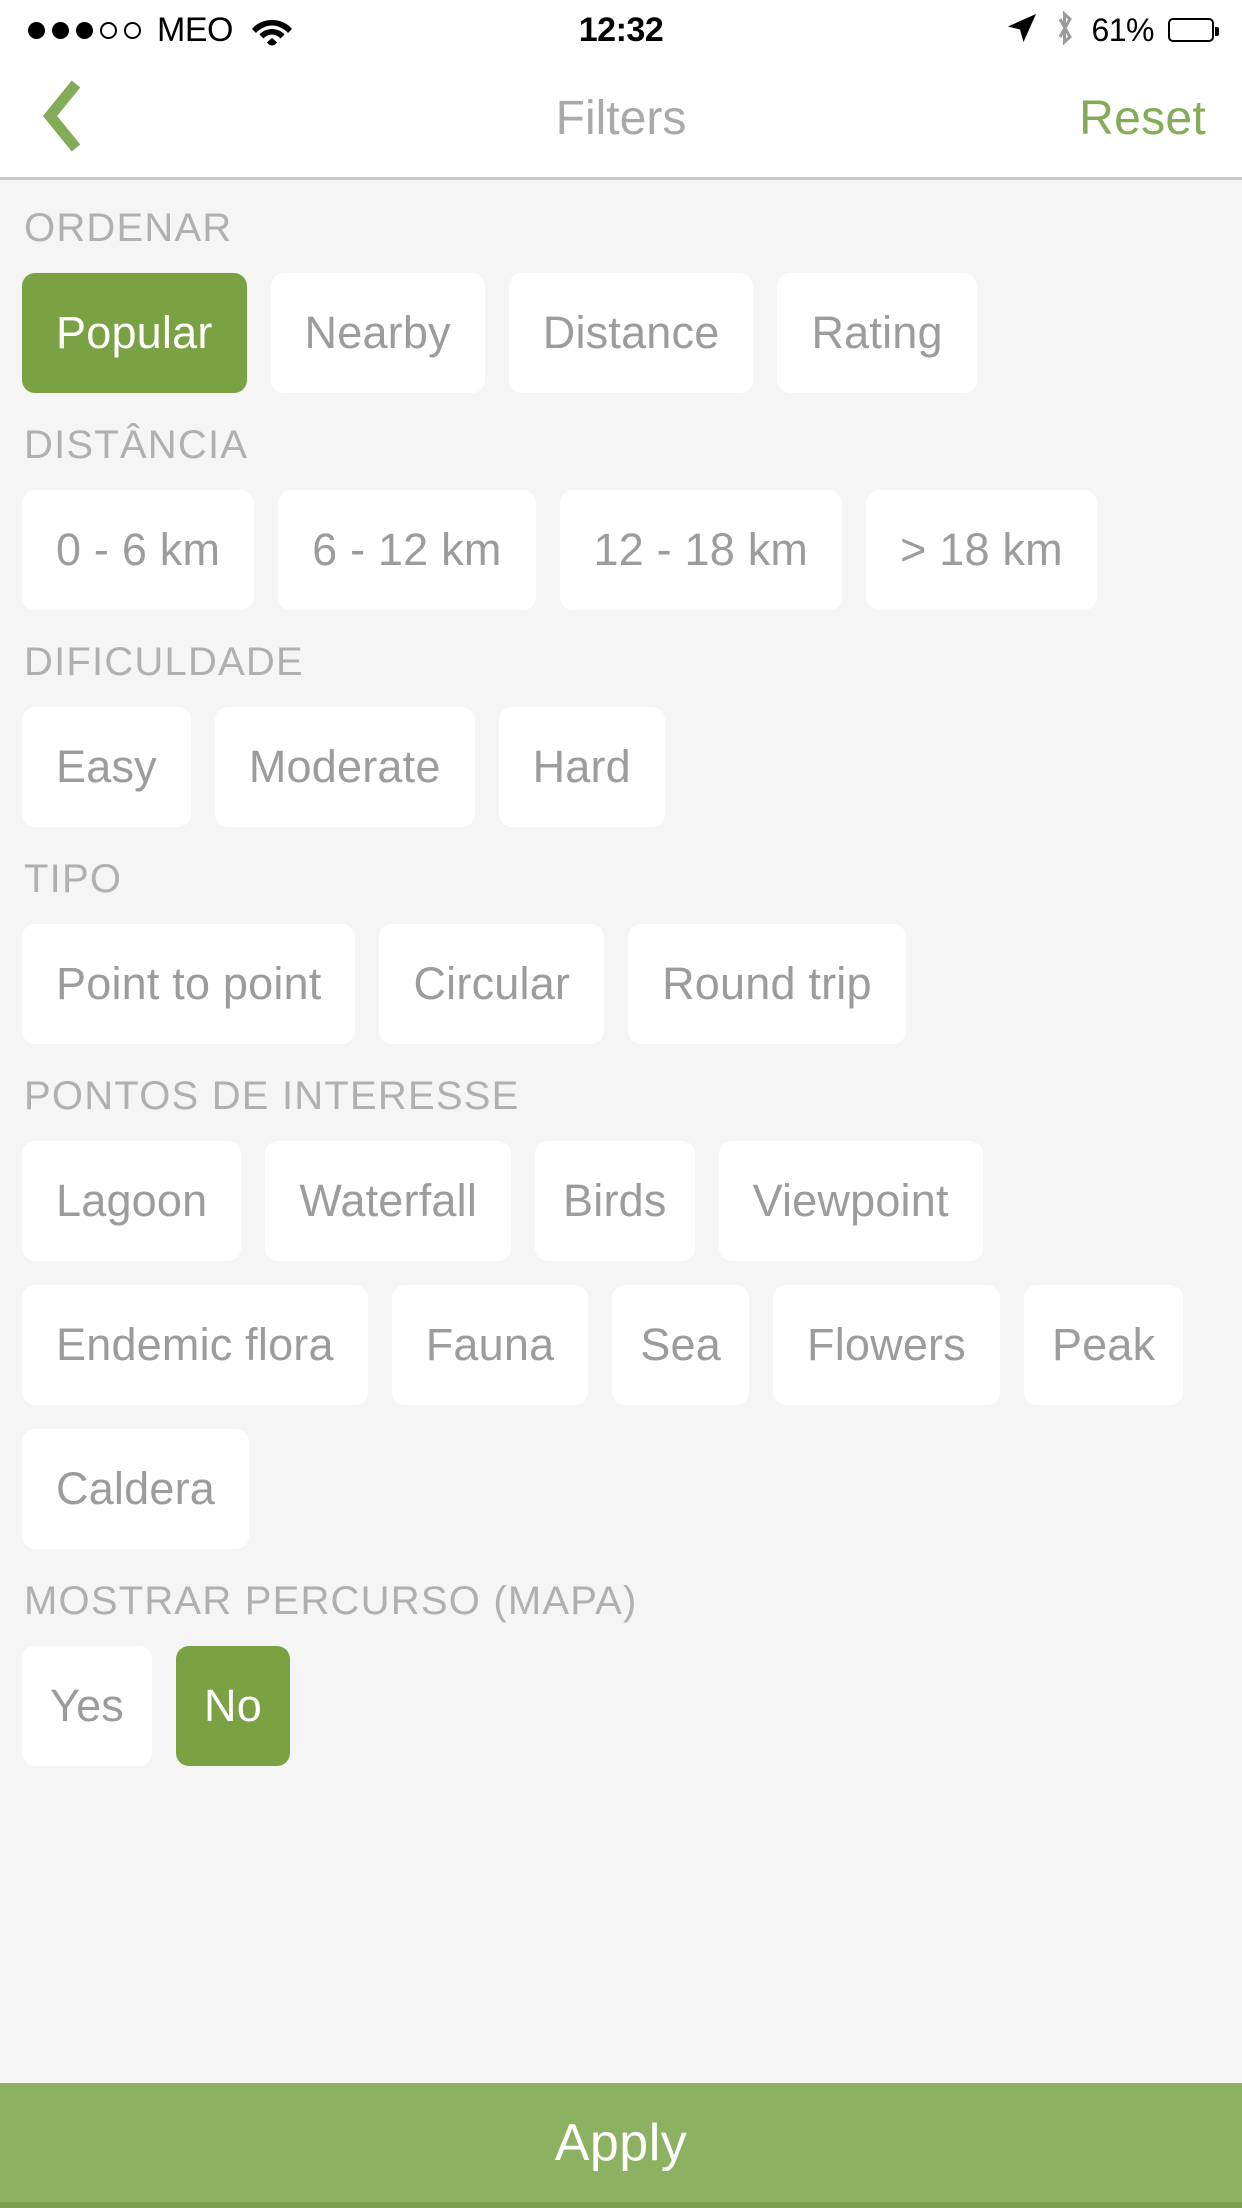  I want to click on chip-group-dificuldade: Easy Moderate Hard, so click(621, 767).